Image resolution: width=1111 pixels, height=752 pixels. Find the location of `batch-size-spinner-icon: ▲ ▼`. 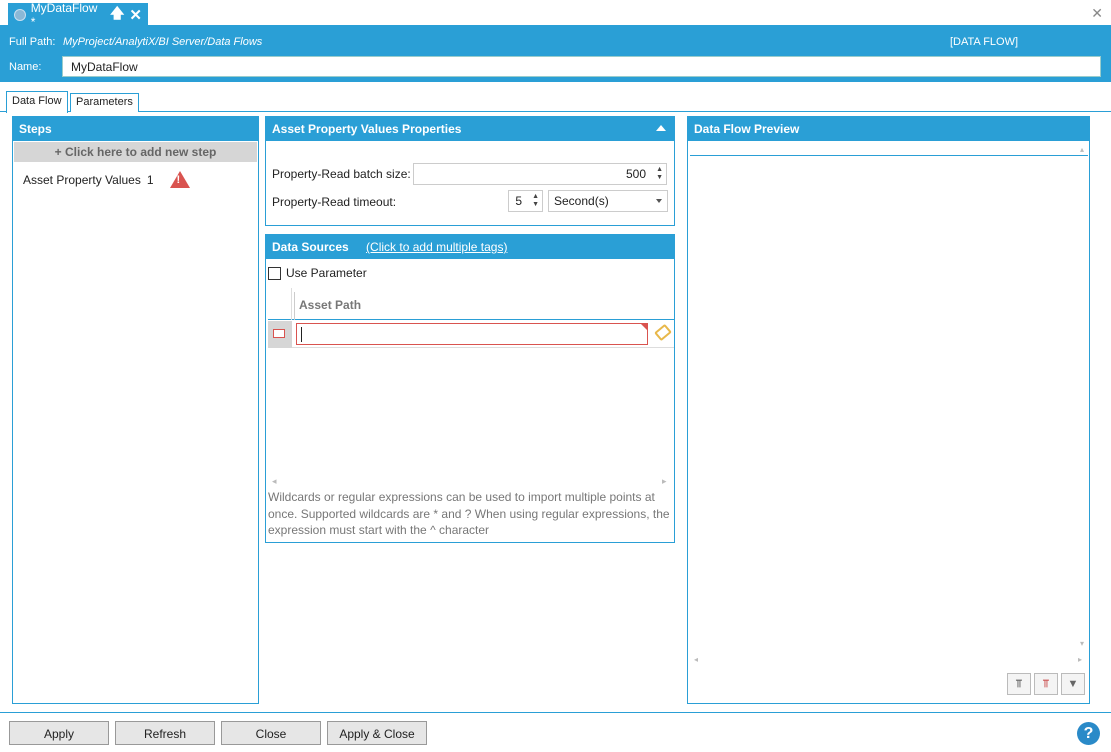

batch-size-spinner-icon: ▲ ▼ is located at coordinates (659, 174).